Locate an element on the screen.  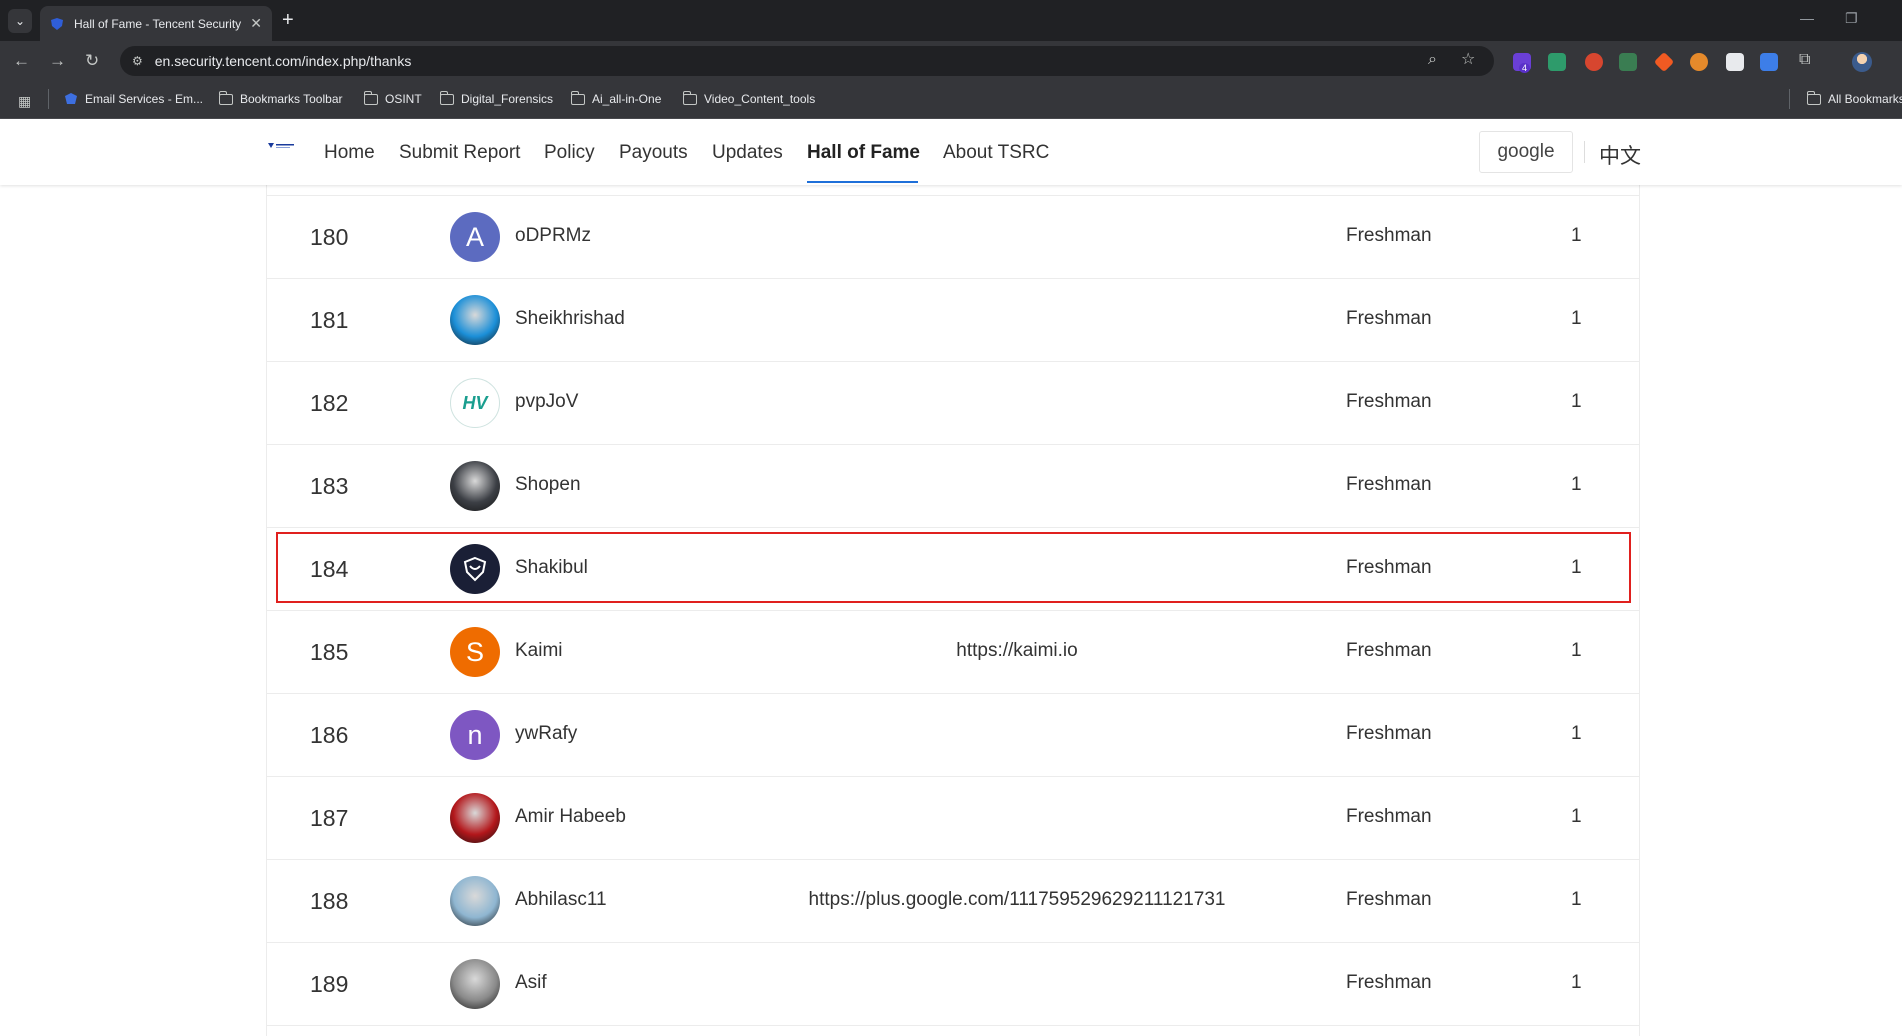
rank-cell: 189 is located at coordinates (329, 984).